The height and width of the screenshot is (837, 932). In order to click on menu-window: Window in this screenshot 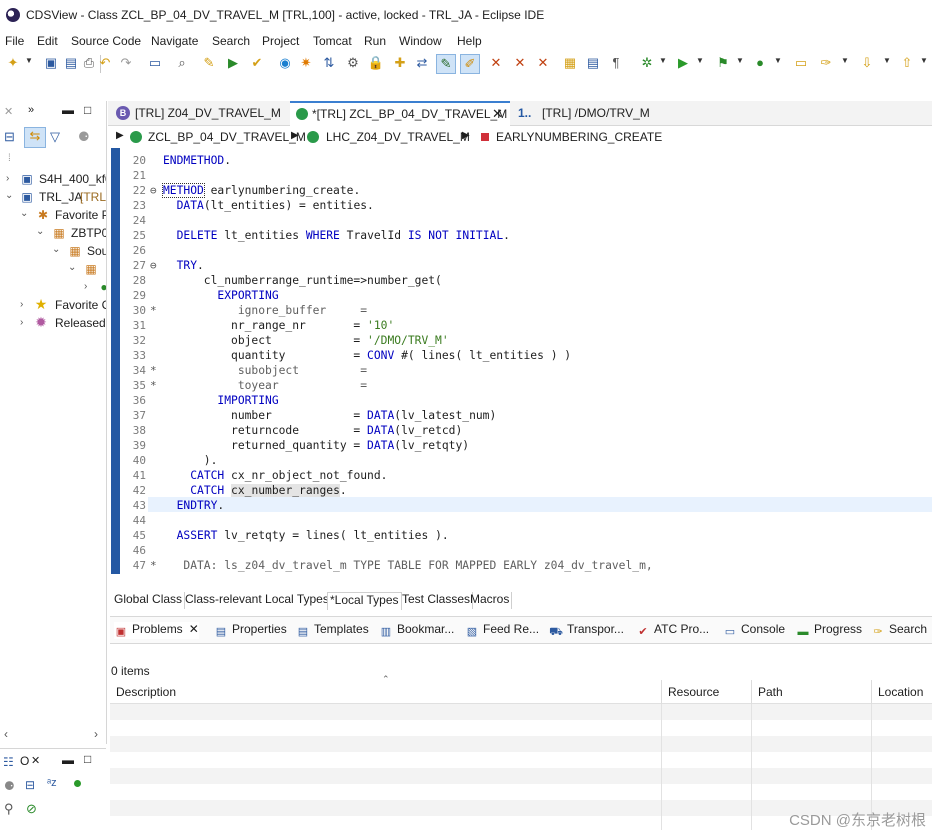, I will do `click(420, 41)`.